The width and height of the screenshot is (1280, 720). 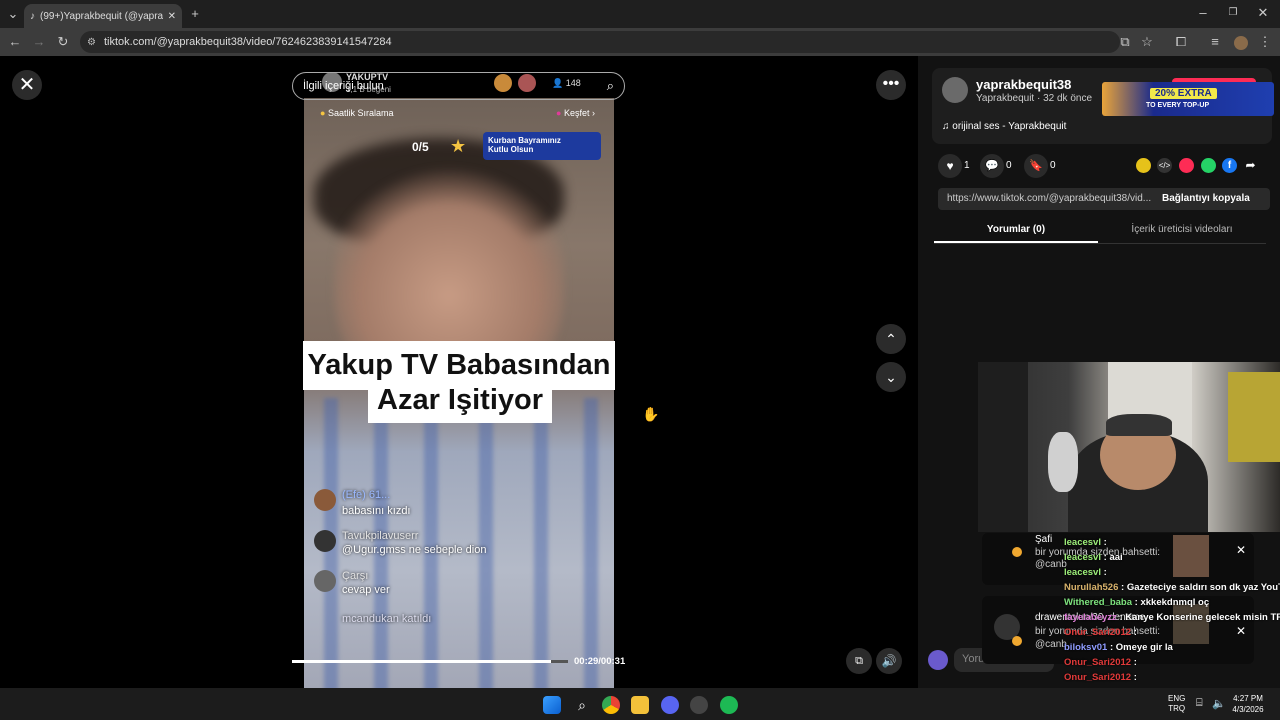 I want to click on search-placeholder: İlgili içeriği bulun, so click(x=343, y=86).